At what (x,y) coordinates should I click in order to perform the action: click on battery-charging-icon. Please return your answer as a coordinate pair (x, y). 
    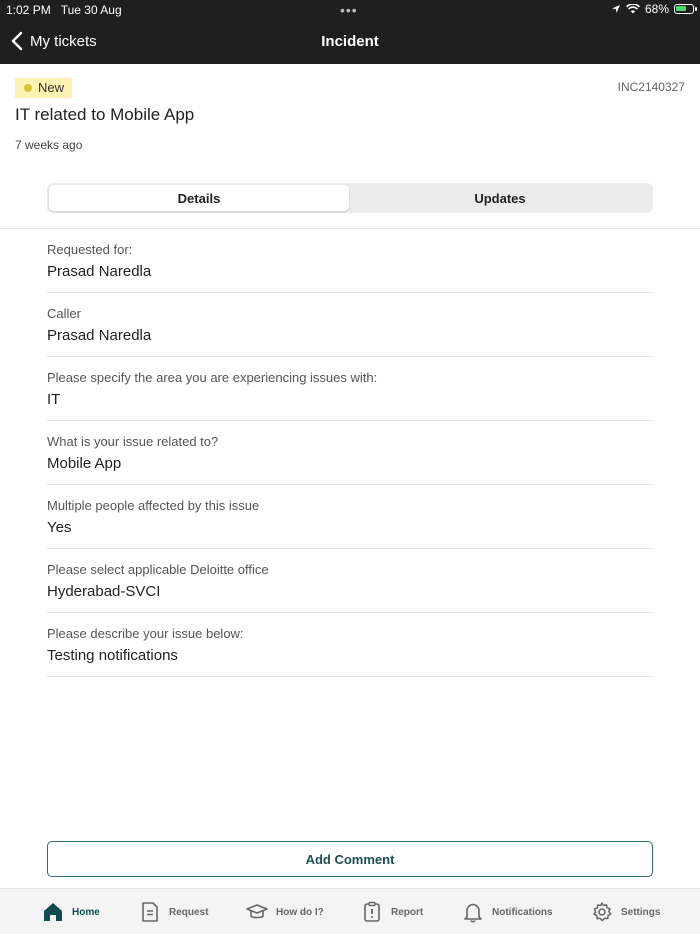
    Looking at the image, I should click on (685, 9).